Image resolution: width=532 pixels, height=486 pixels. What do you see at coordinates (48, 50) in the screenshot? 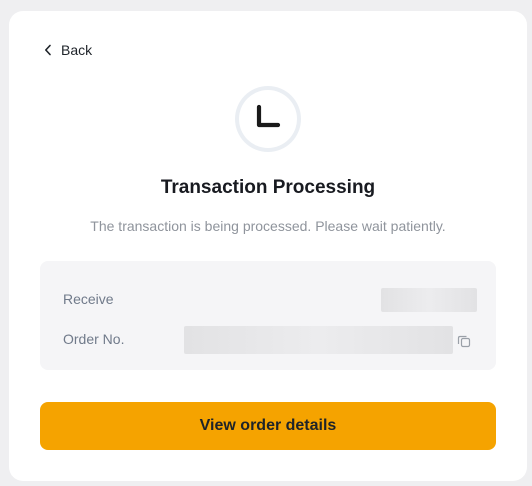
I see `chevron-left-icon` at bounding box center [48, 50].